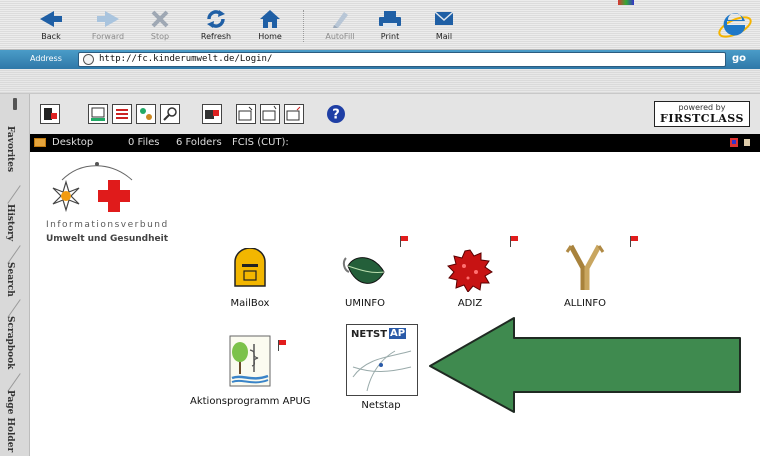 Image resolution: width=760 pixels, height=456 pixels. Describe the element at coordinates (250, 361) in the screenshot. I see `apug-icon` at that location.